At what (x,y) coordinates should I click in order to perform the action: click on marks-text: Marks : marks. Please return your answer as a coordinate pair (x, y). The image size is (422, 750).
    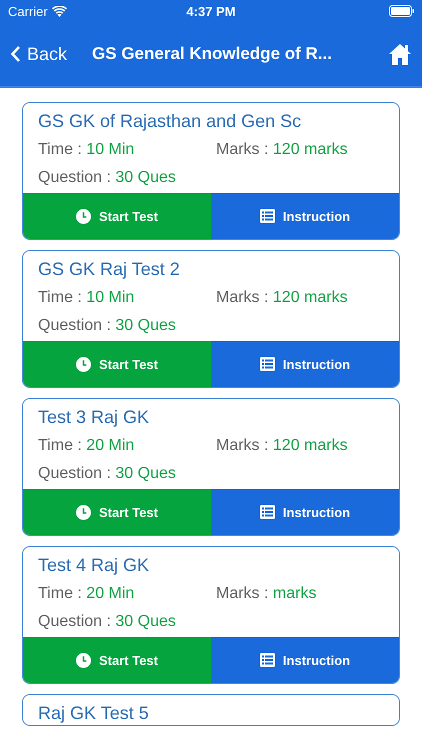
    Looking at the image, I should click on (267, 594).